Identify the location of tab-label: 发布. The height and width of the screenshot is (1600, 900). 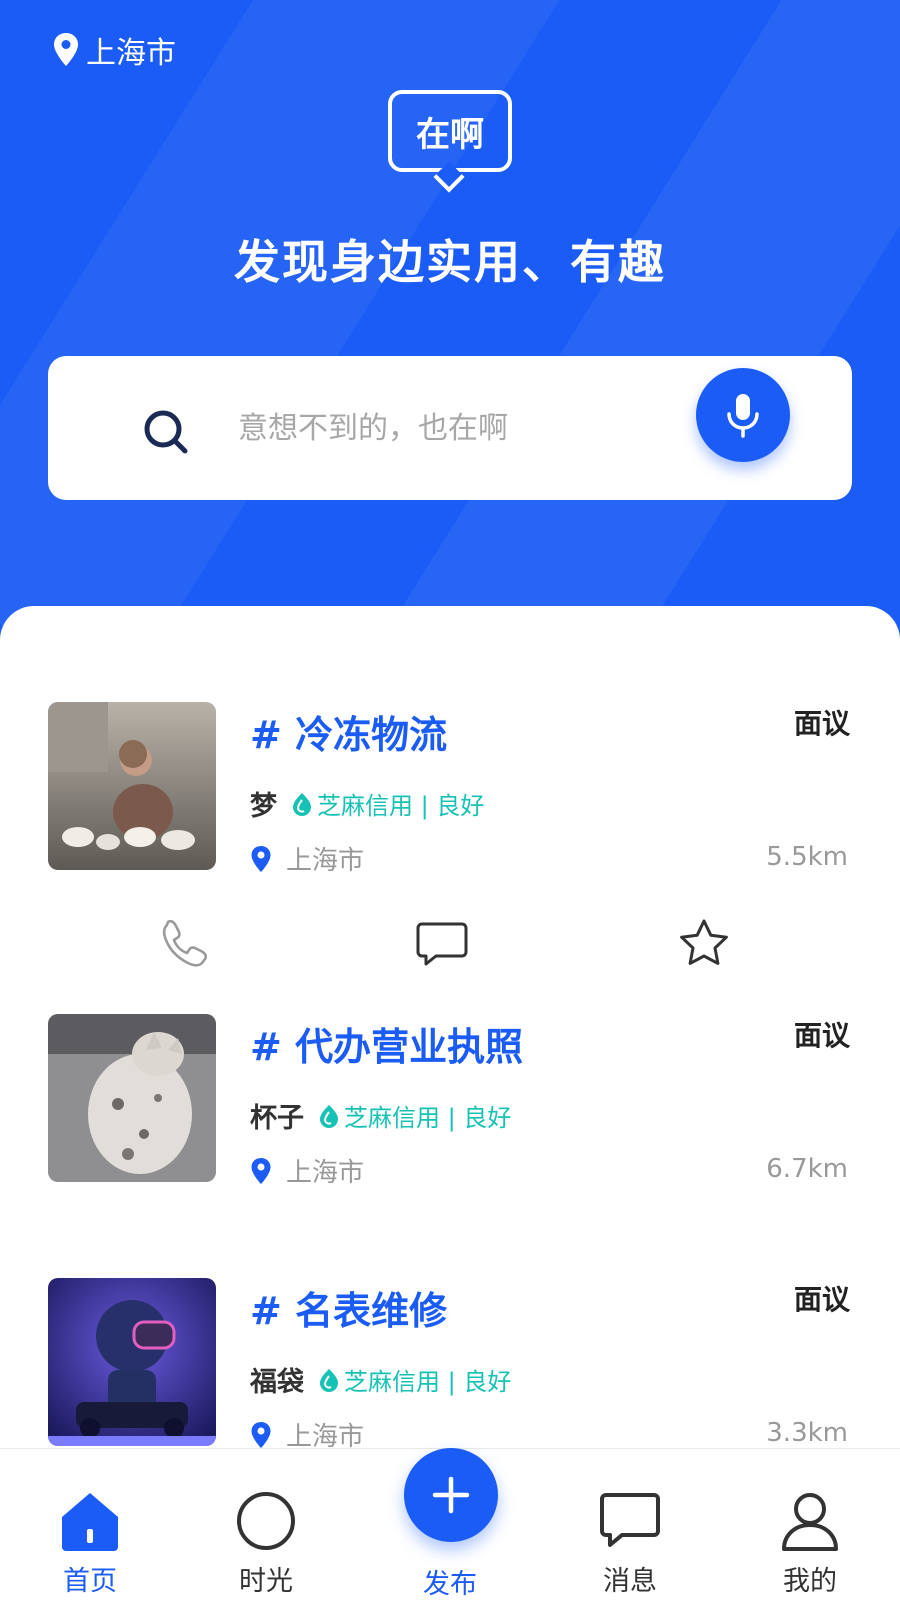
(450, 1581).